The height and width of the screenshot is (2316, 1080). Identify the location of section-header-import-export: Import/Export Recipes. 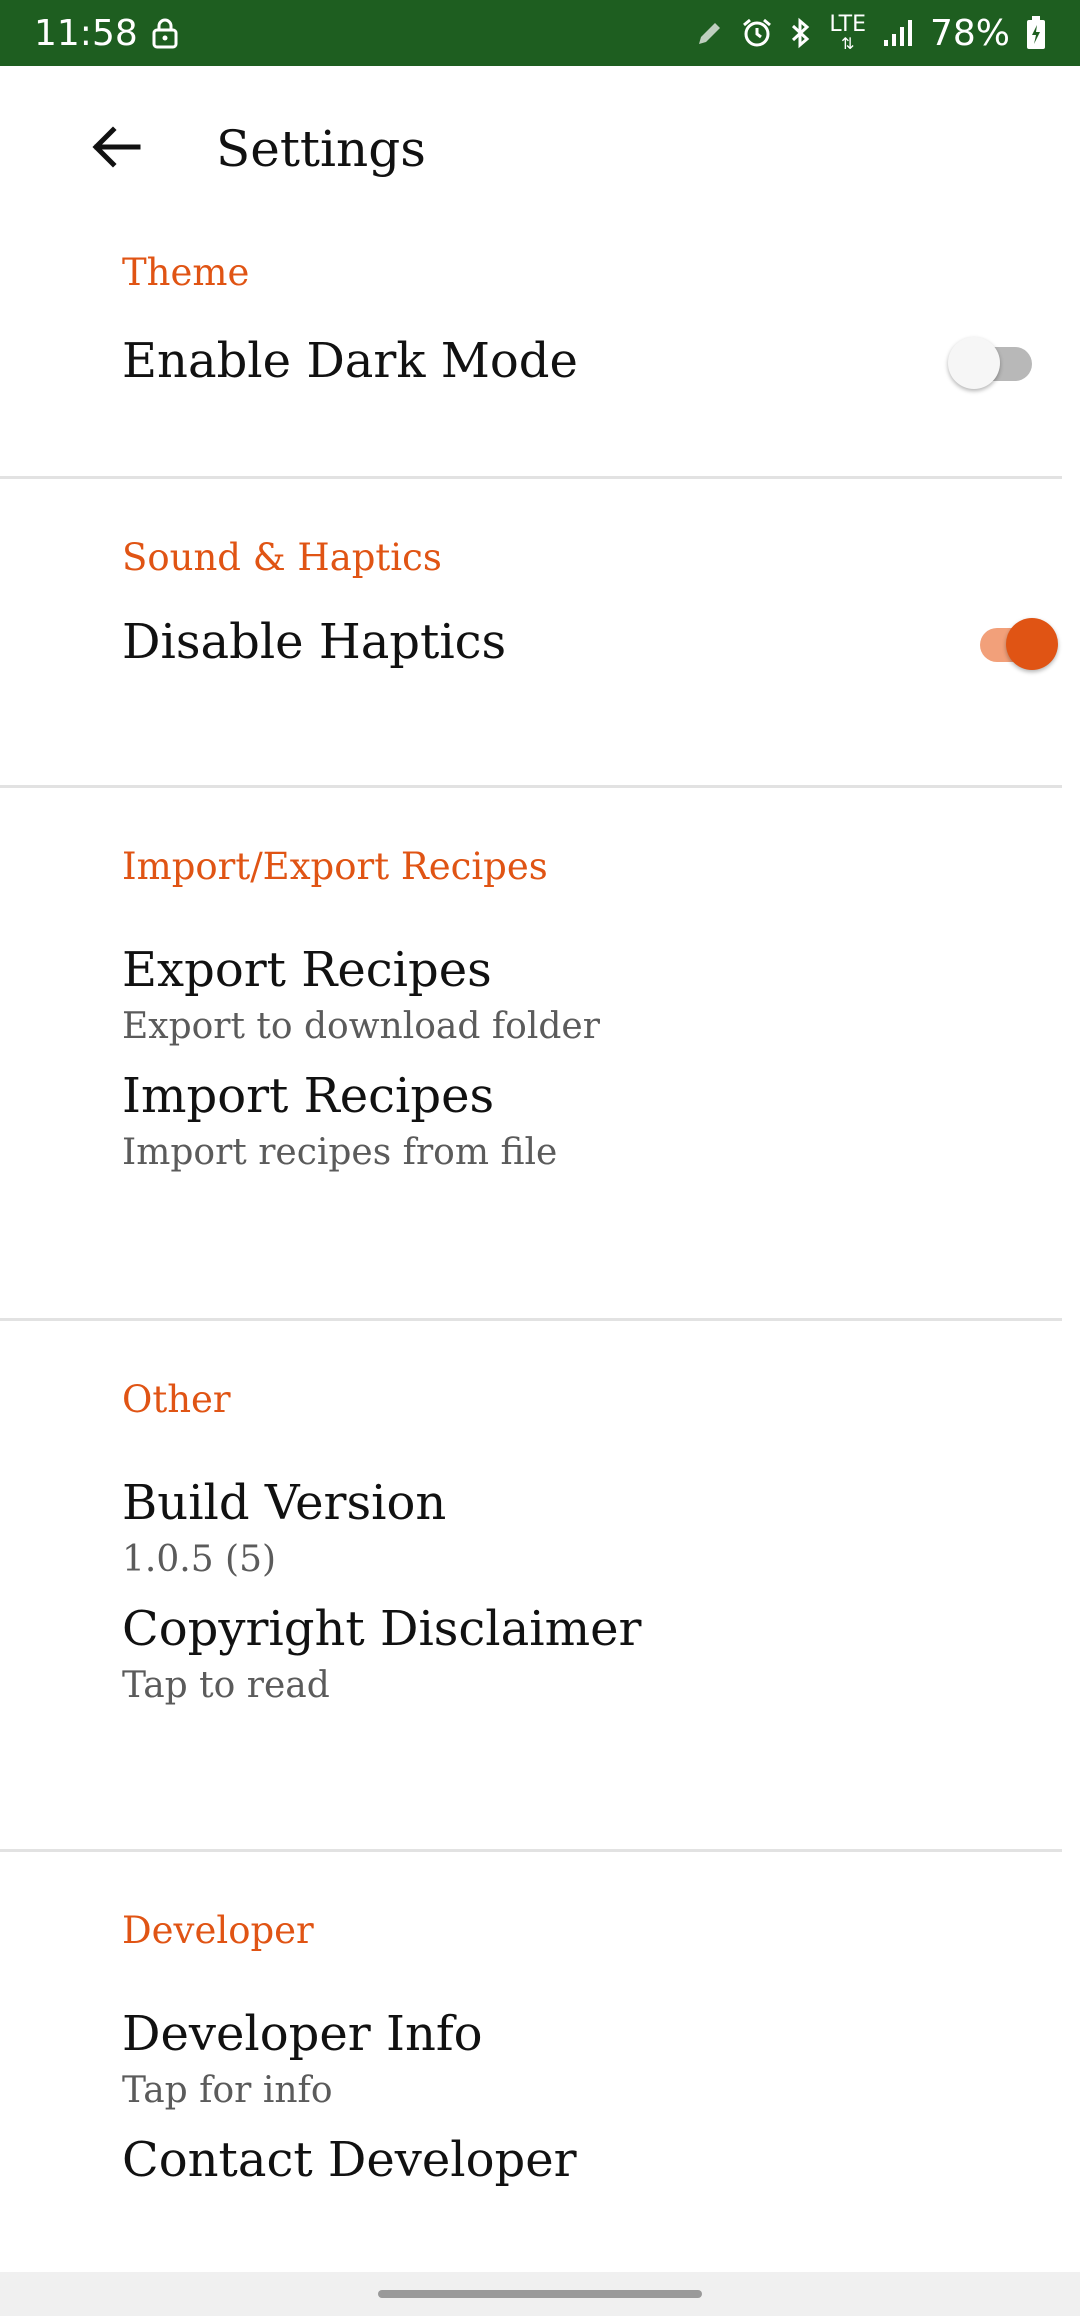
(335, 866).